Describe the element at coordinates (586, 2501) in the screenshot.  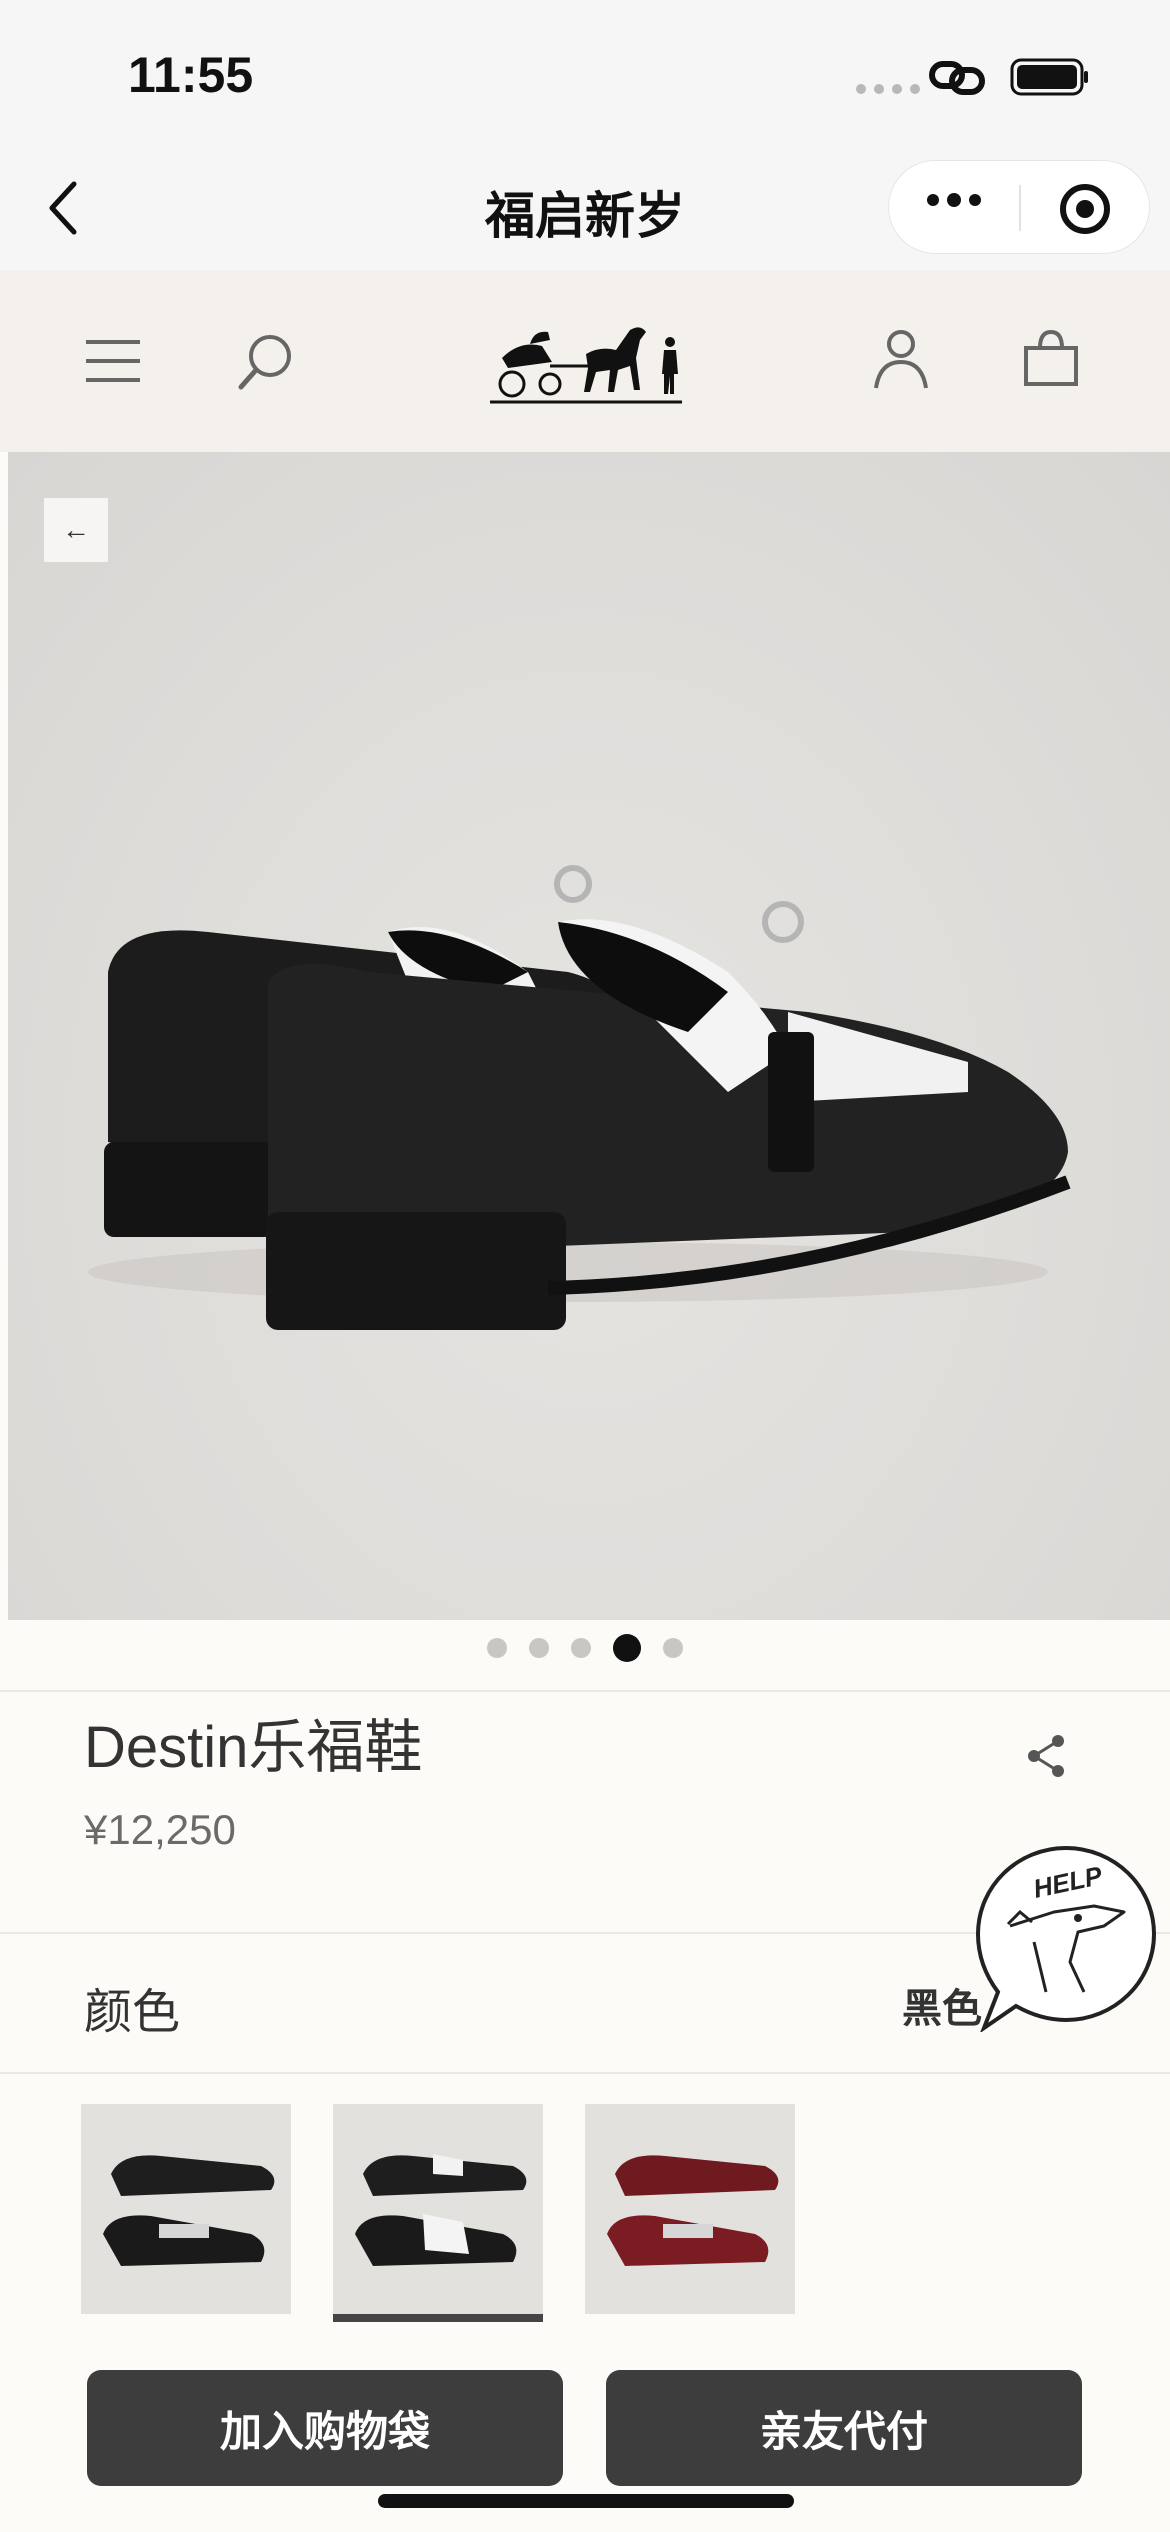
I see `home-indicator` at that location.